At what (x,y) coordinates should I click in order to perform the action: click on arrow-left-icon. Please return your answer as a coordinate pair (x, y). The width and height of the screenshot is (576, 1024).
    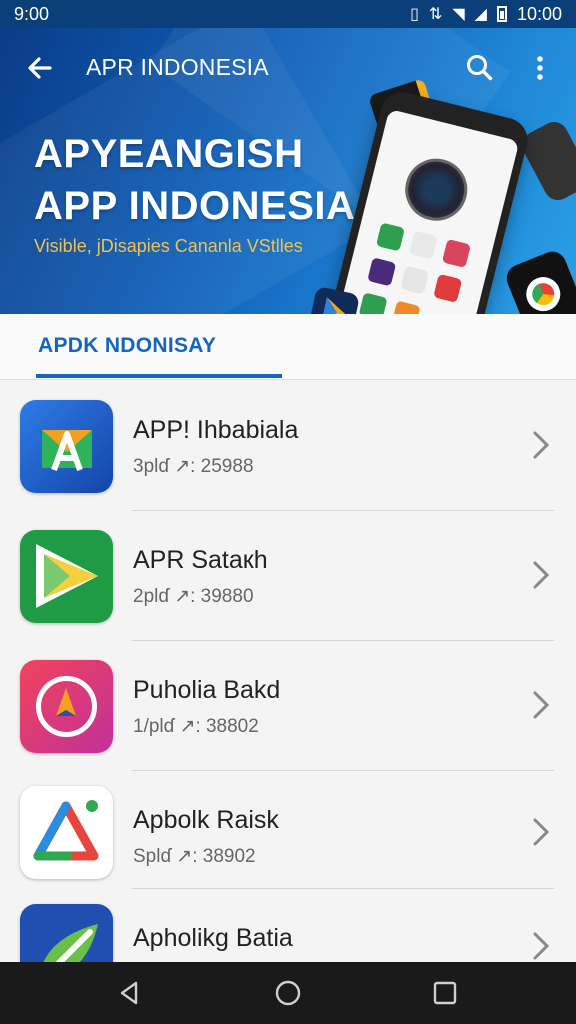
    Looking at the image, I should click on (40, 68).